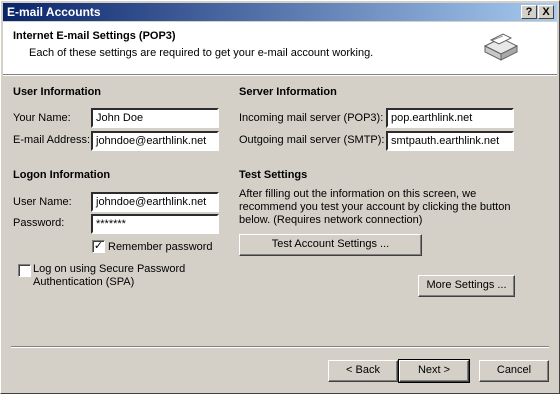 The image size is (560, 394). Describe the element at coordinates (501, 47) in the screenshot. I see `mailbox-envelope-icon` at that location.